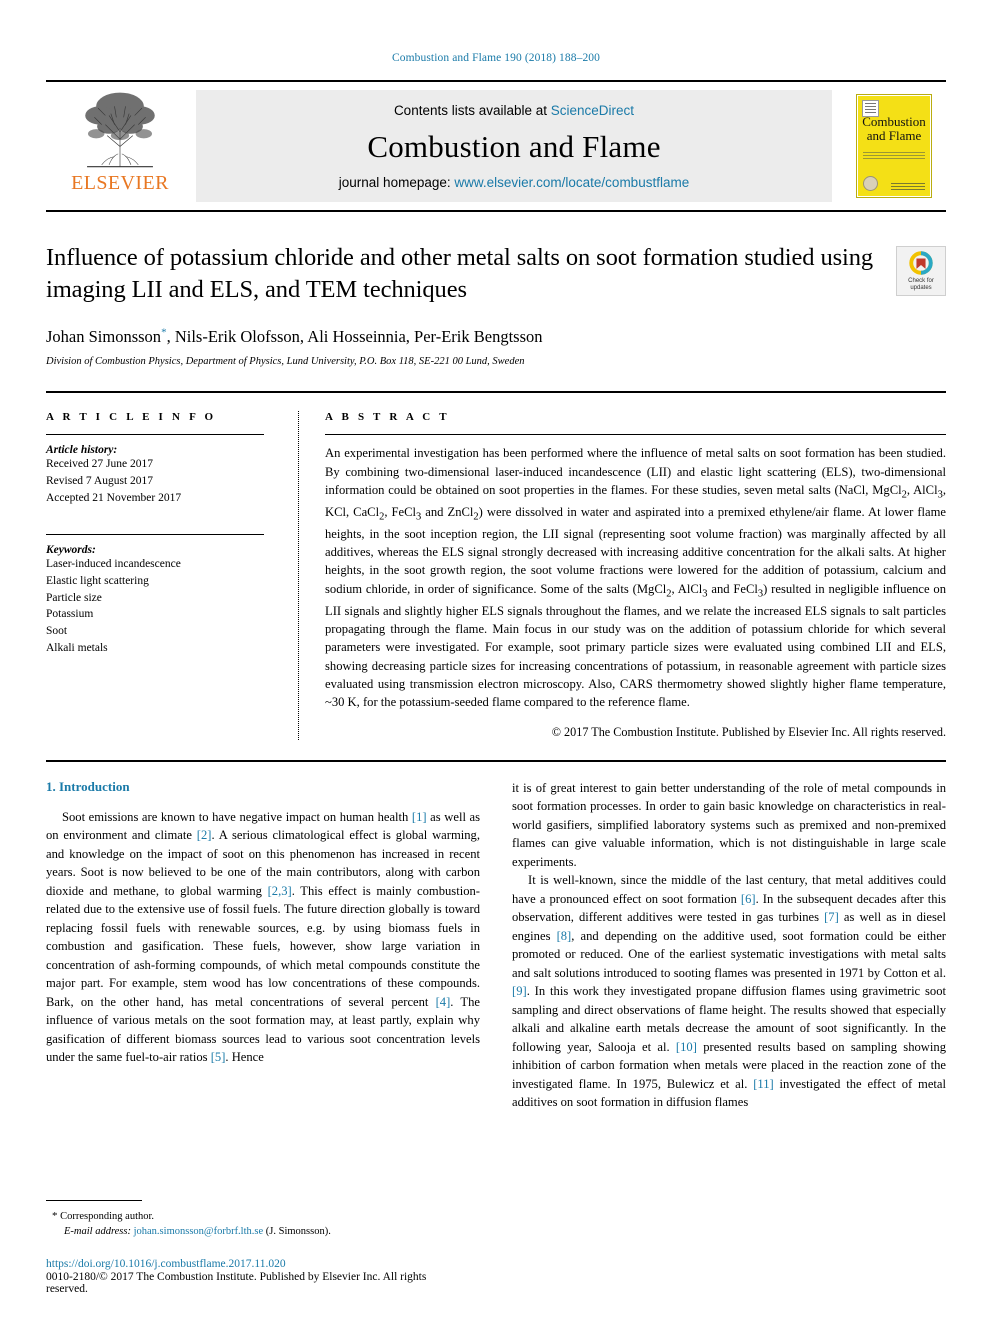  Describe the element at coordinates (88, 786) in the screenshot. I see `introduction-heading: 1. Introduction` at that location.